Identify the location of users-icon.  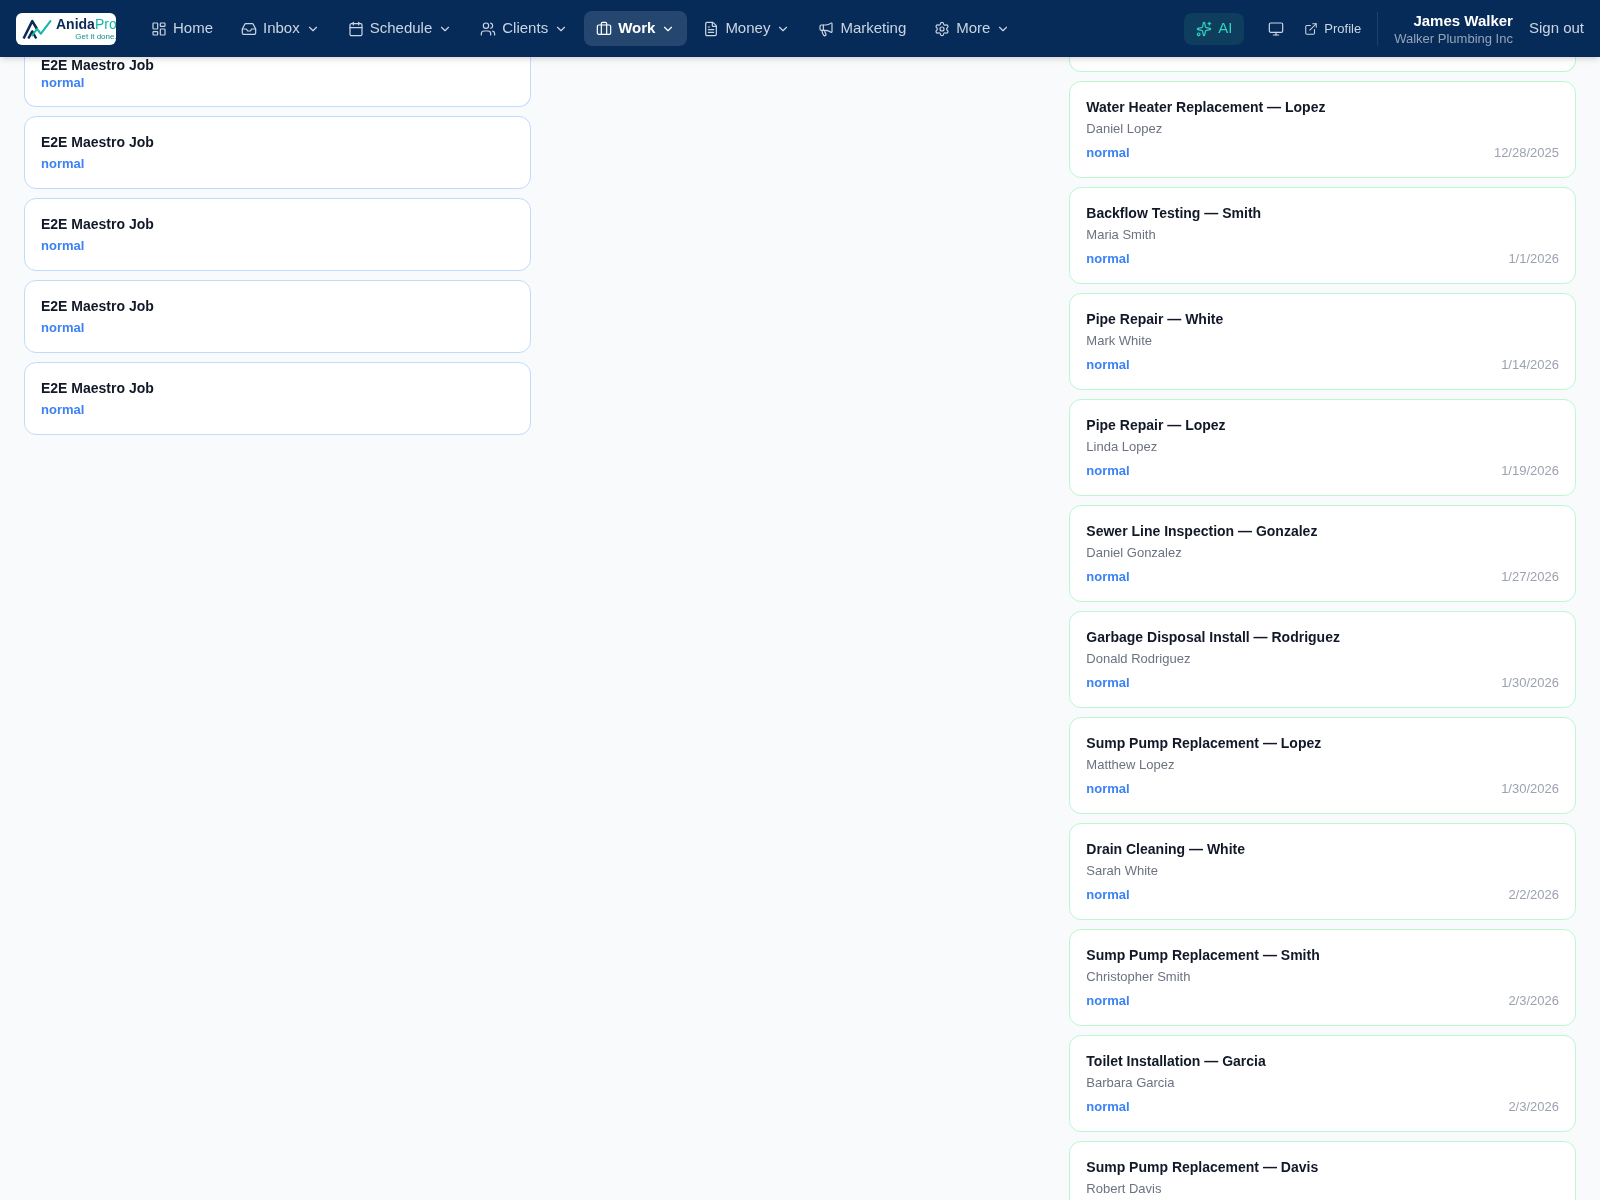
(488, 28).